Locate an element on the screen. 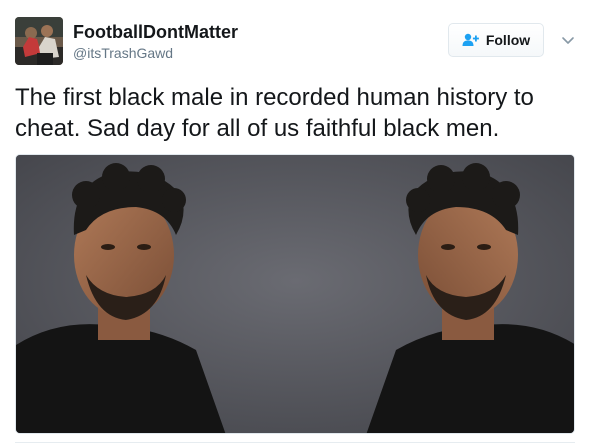  avatar is located at coordinates (39, 41).